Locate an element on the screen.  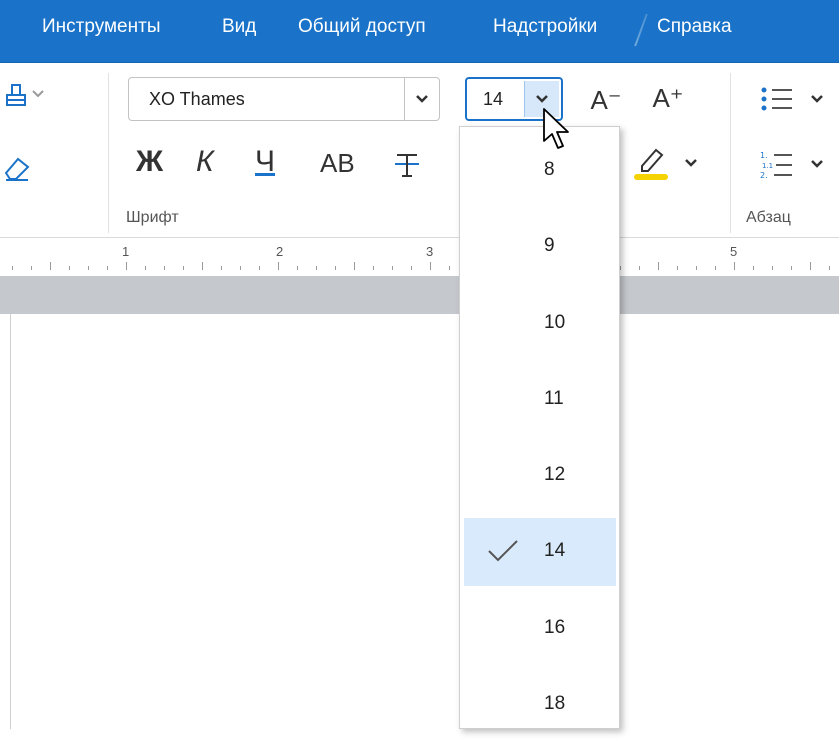
font-group-label: Шрифт is located at coordinates (152, 217).